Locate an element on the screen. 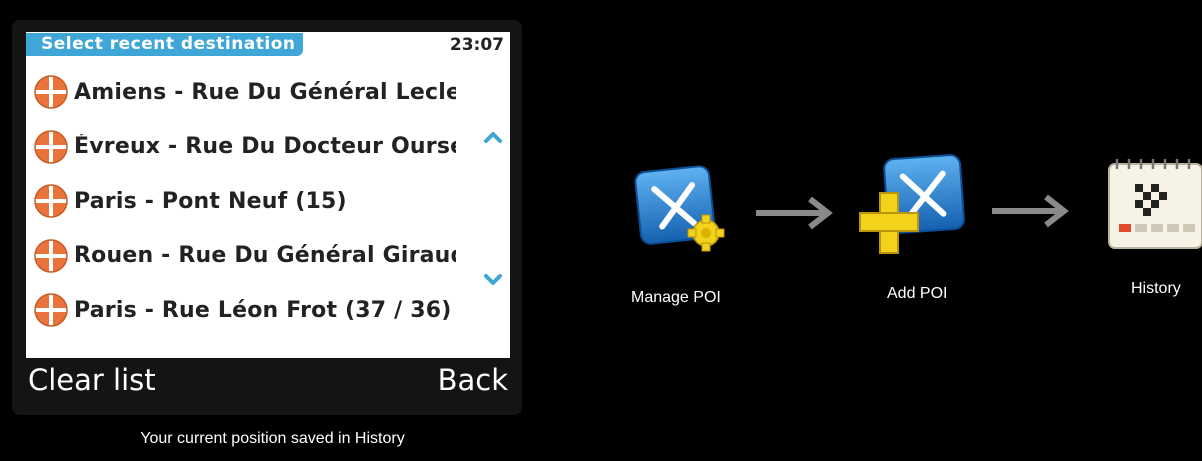 This screenshot has height=461, width=1202. destination-item: Paris - Rue Léon Frot (37 / 36) is located at coordinates (241, 310).